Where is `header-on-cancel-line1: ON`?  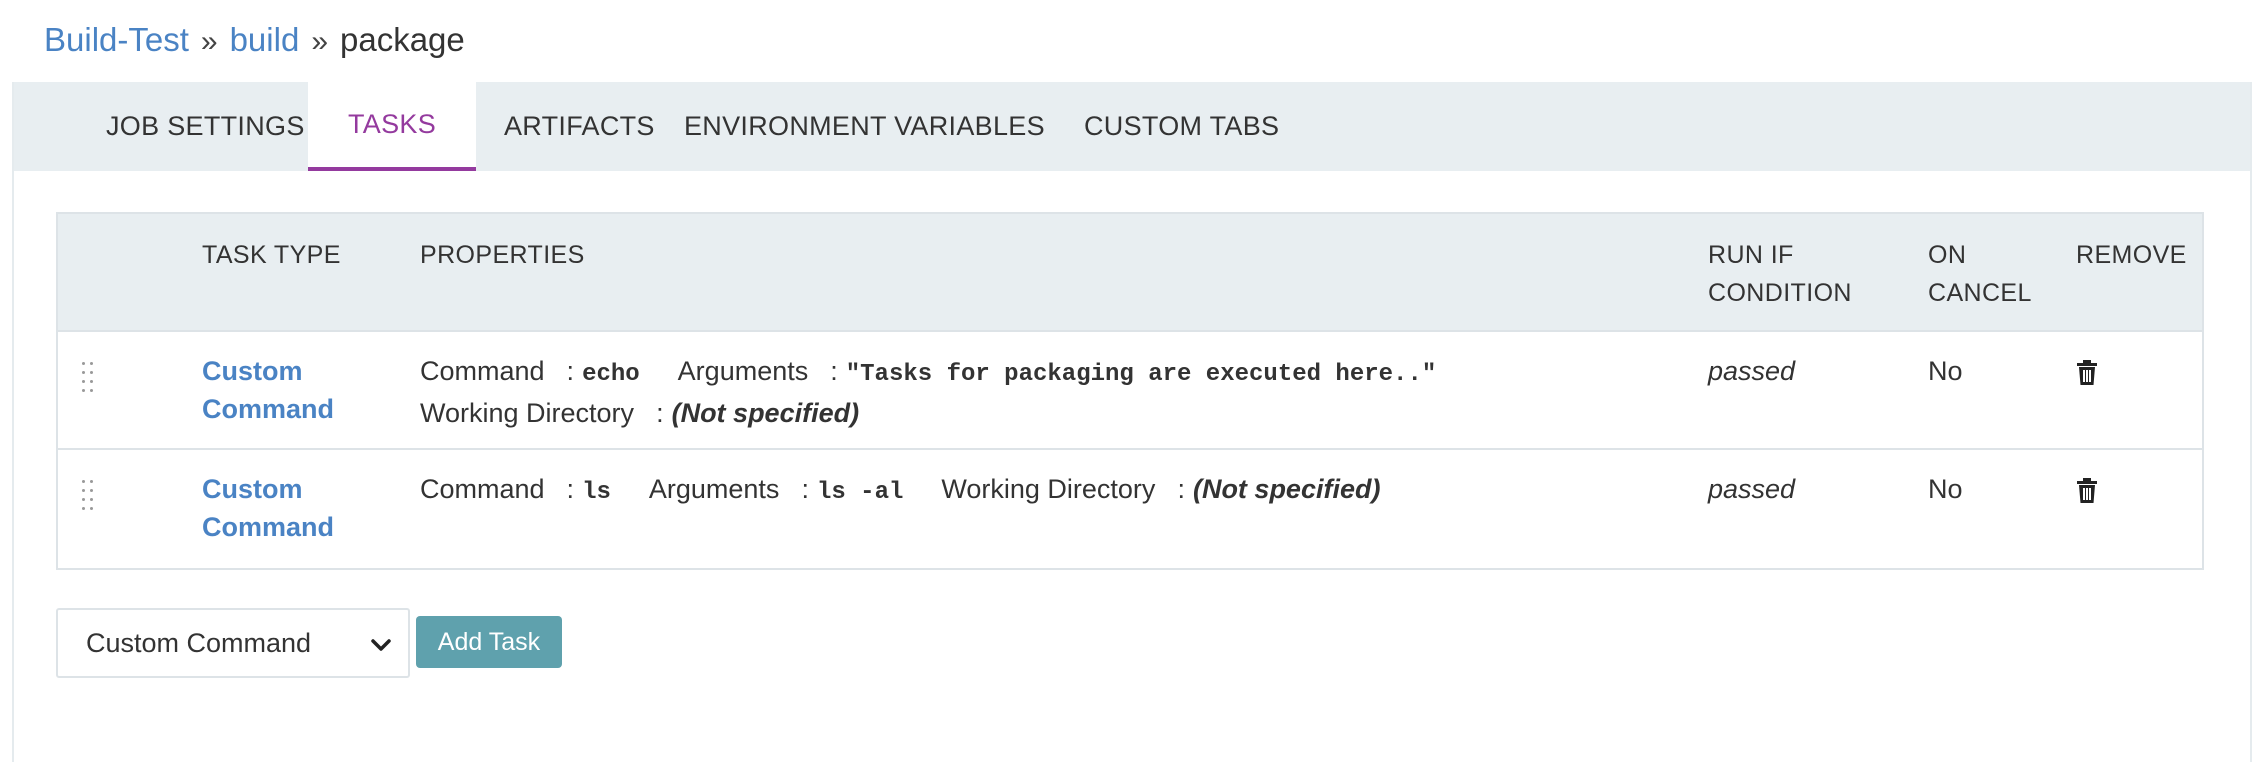 header-on-cancel-line1: ON is located at coordinates (1947, 255).